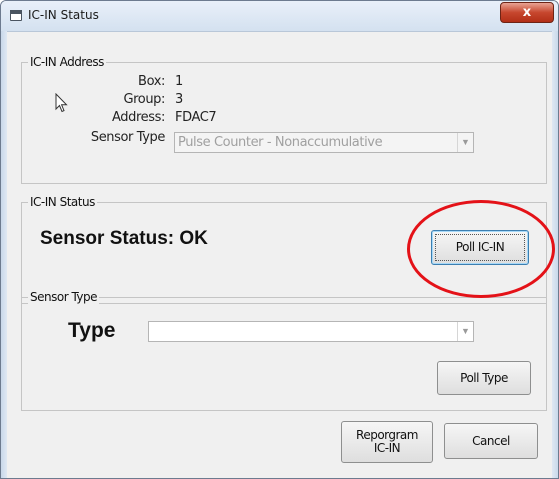 The height and width of the screenshot is (479, 559). What do you see at coordinates (279, 16) in the screenshot?
I see `title-bar: IC-IN Status x` at bounding box center [279, 16].